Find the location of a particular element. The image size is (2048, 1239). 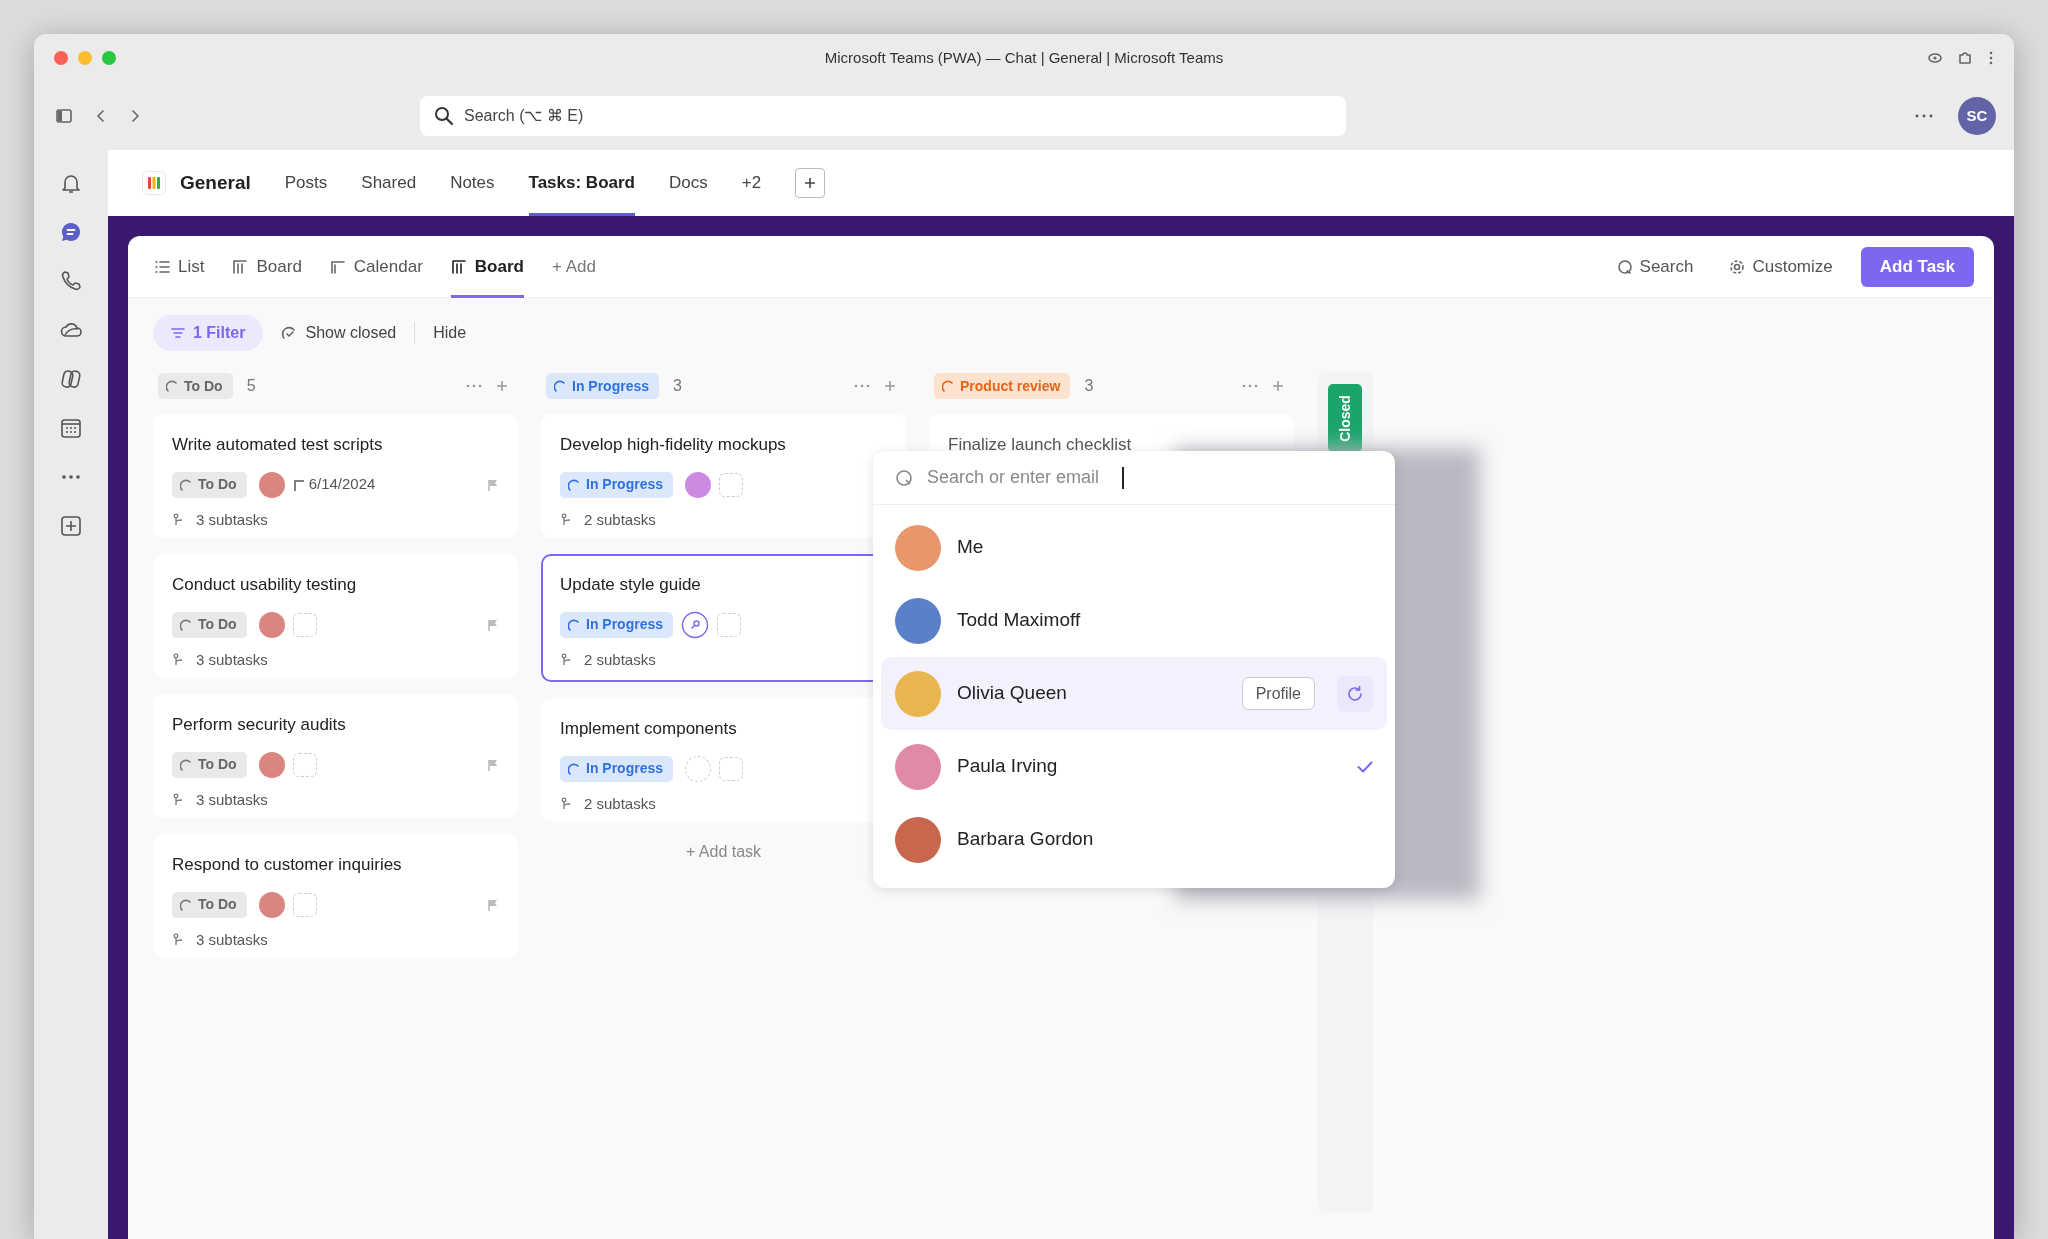

hide-button: Hide is located at coordinates (450, 333).